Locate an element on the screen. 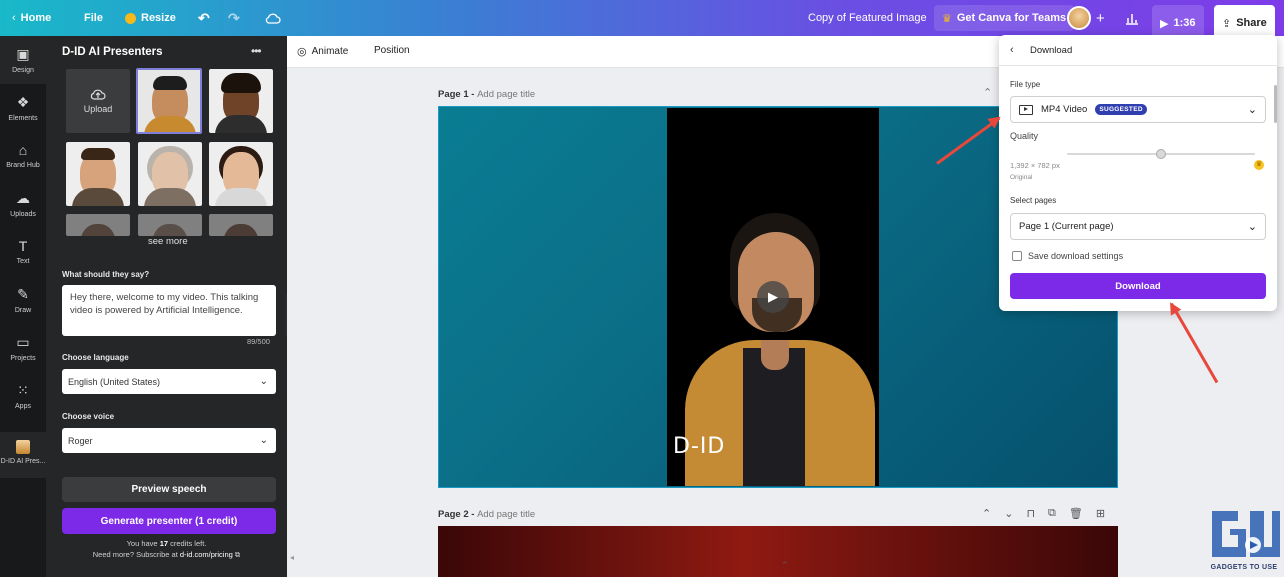  d-id-app-icon is located at coordinates (23, 447).